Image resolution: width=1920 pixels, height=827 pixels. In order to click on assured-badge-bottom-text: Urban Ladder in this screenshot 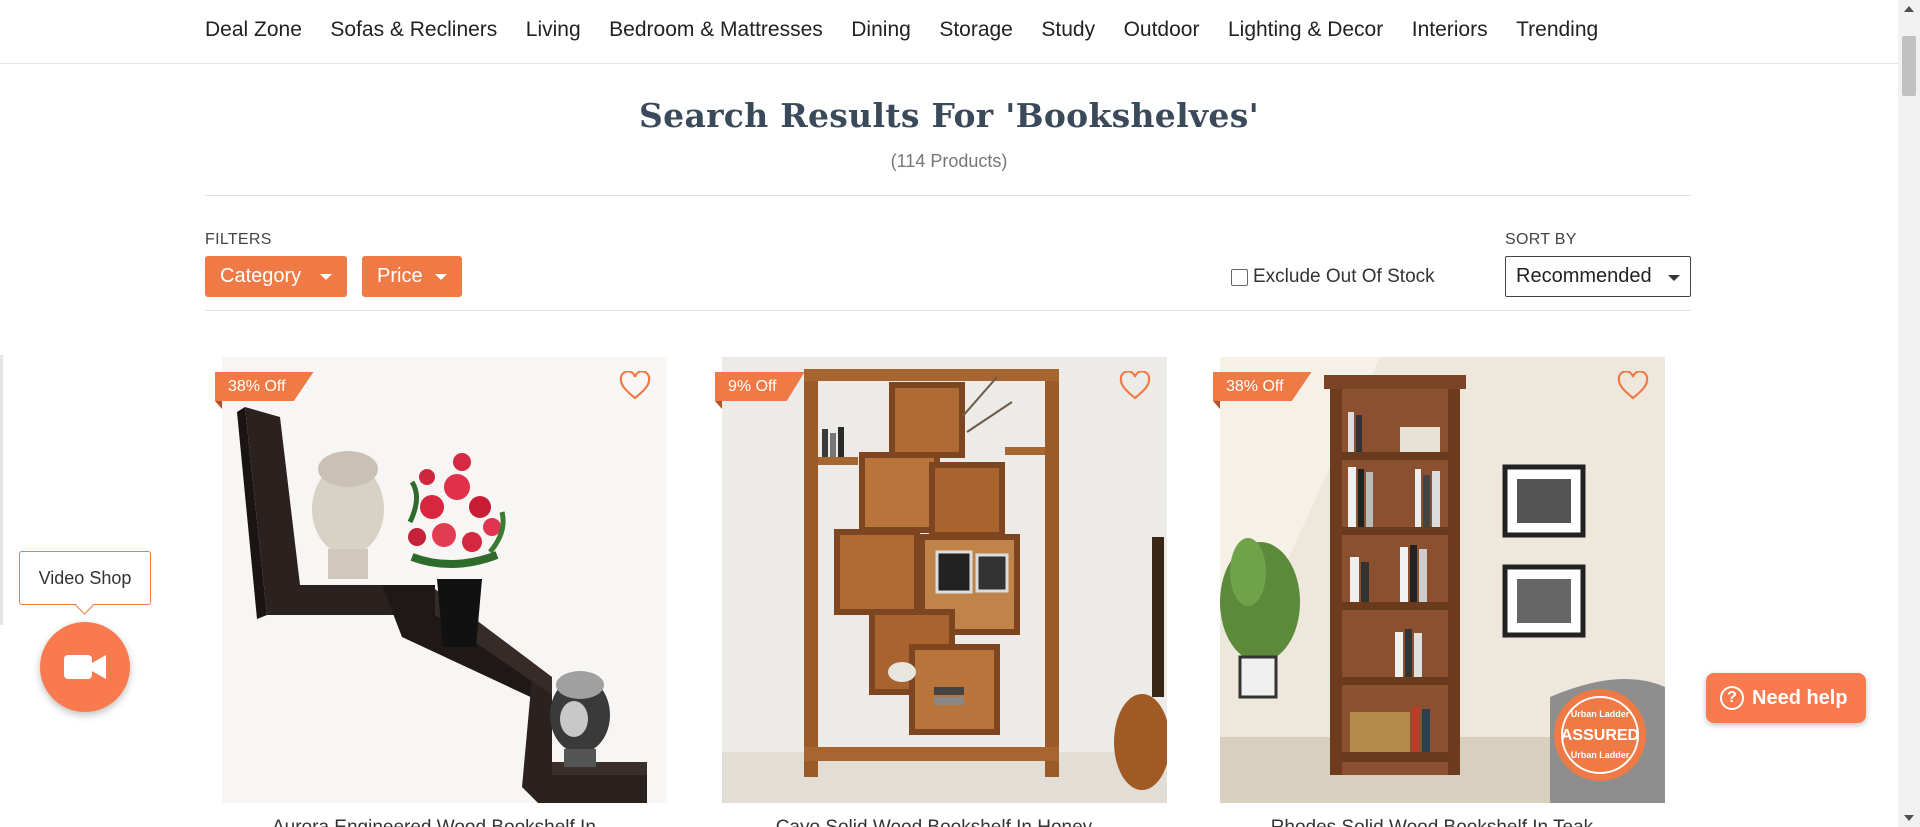, I will do `click(1600, 755)`.